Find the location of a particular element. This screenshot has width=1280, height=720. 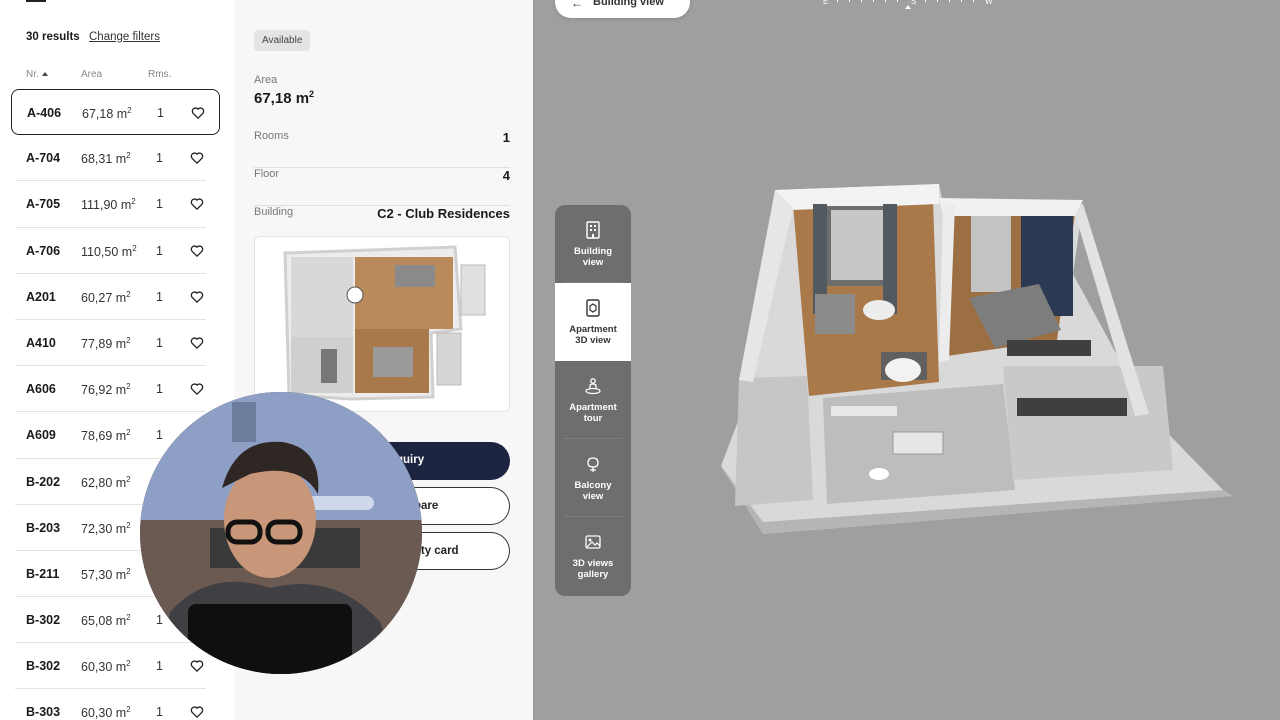

arrow-left-icon: ← is located at coordinates (577, 5).